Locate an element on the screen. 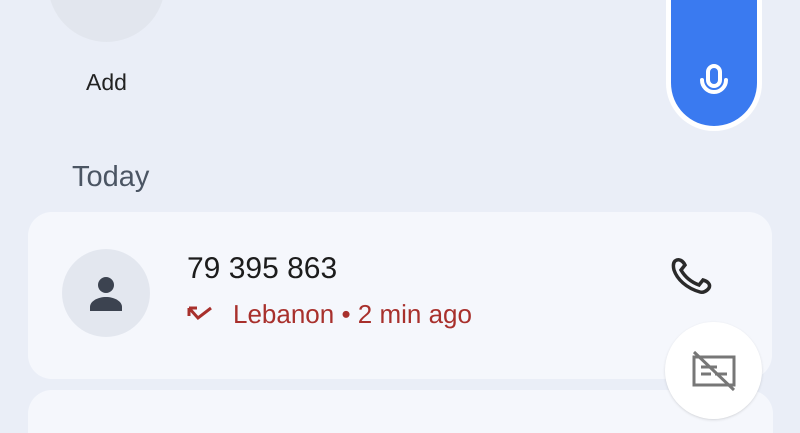  phone-number: 79 395 863 is located at coordinates (262, 268).